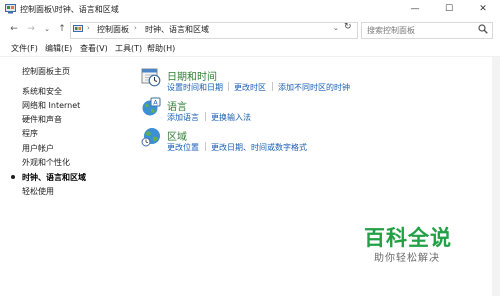  What do you see at coordinates (38, 191) in the screenshot?
I see `sidebar-item-ease-of-access: 轻松使用` at bounding box center [38, 191].